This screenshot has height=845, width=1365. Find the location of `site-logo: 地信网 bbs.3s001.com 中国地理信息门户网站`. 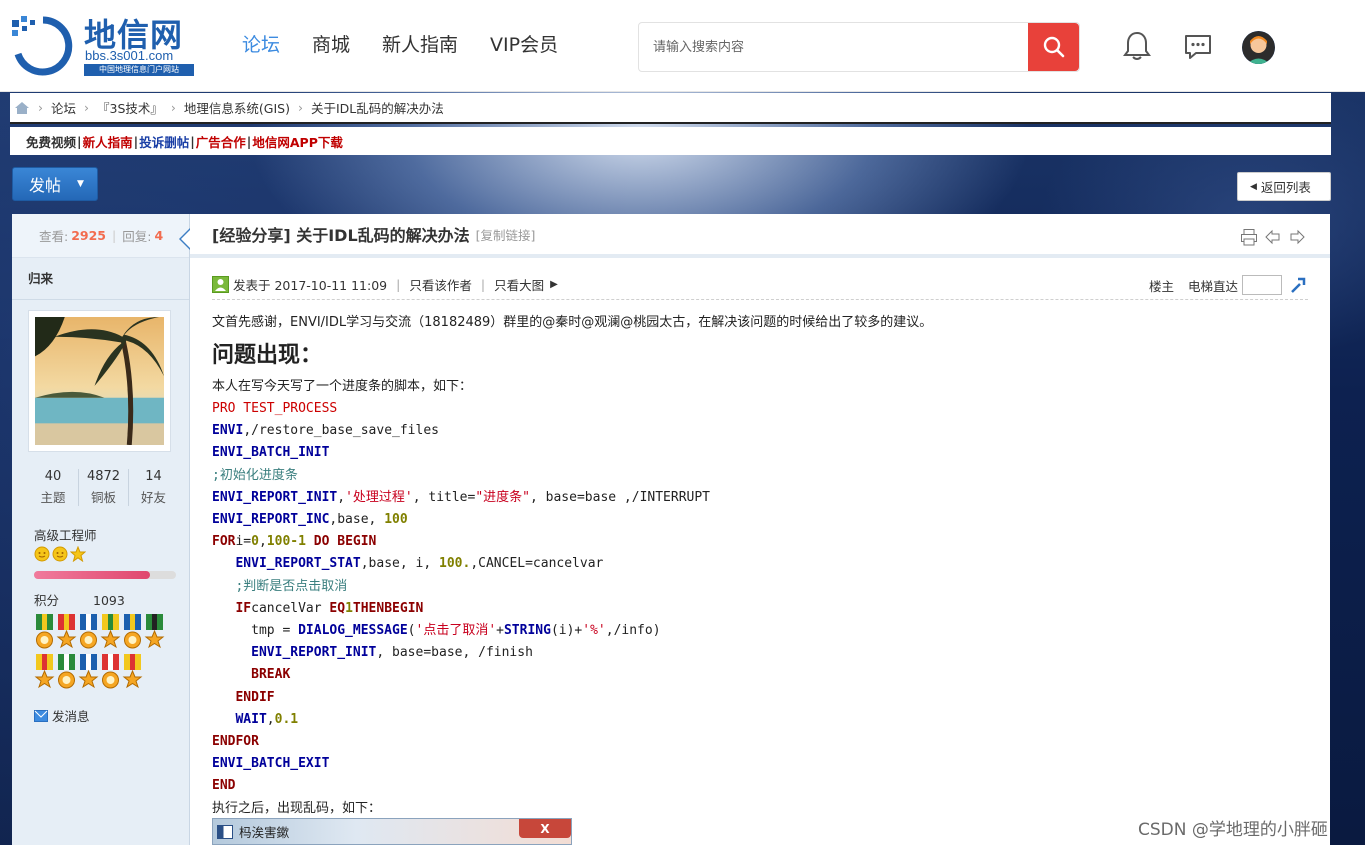

site-logo: 地信网 bbs.3s001.com 中国地理信息门户网站 is located at coordinates (105, 44).